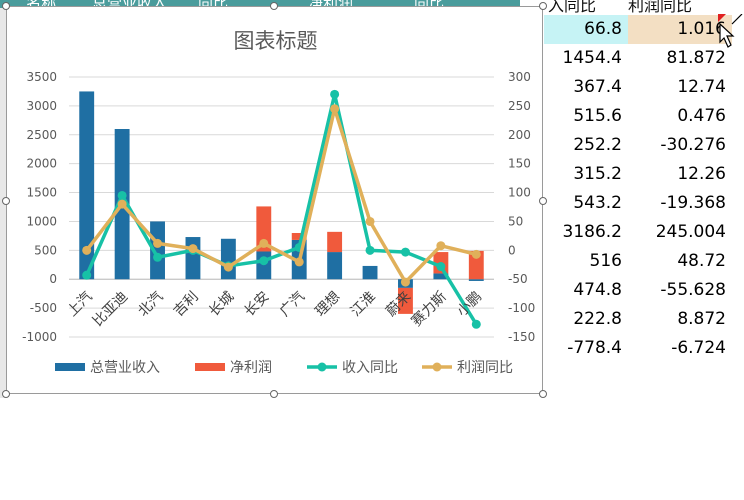  I want to click on resize-handle-top-left, so click(6, 6).